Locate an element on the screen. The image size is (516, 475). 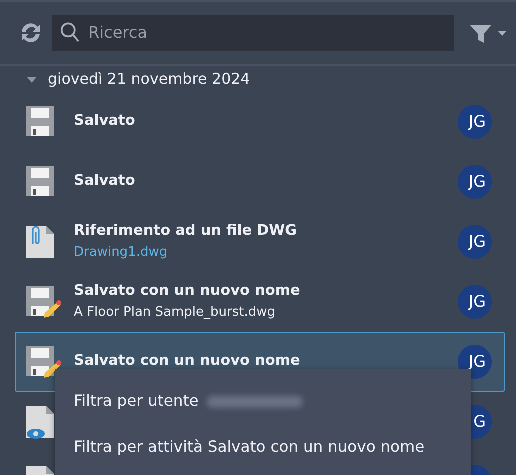
file-name: A Floor Plan Sample_burst.dwg is located at coordinates (175, 313).